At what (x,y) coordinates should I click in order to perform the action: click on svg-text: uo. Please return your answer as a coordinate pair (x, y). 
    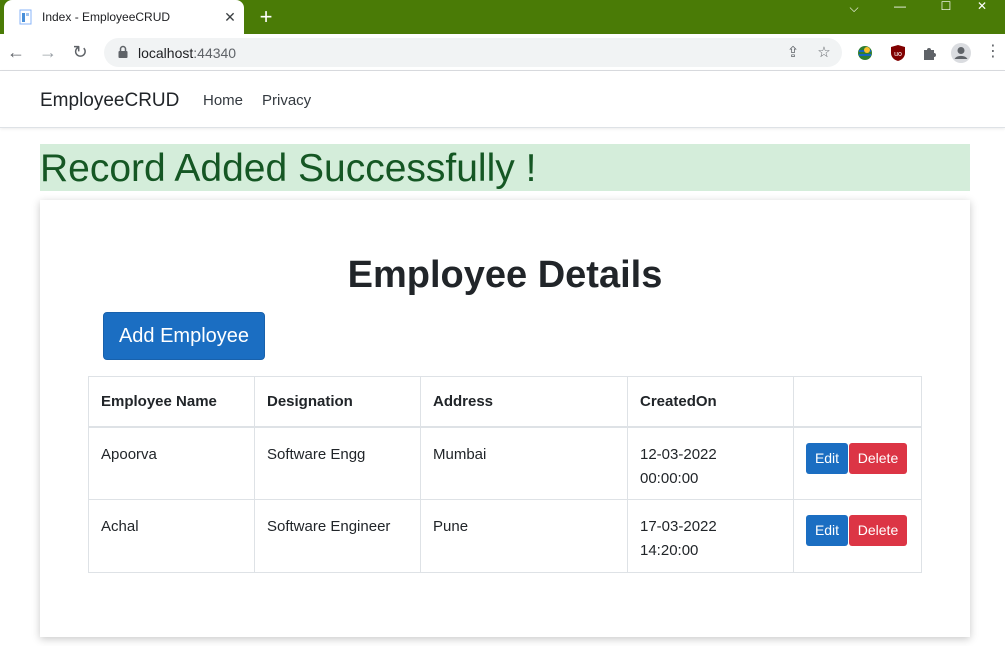
    Looking at the image, I should click on (898, 54).